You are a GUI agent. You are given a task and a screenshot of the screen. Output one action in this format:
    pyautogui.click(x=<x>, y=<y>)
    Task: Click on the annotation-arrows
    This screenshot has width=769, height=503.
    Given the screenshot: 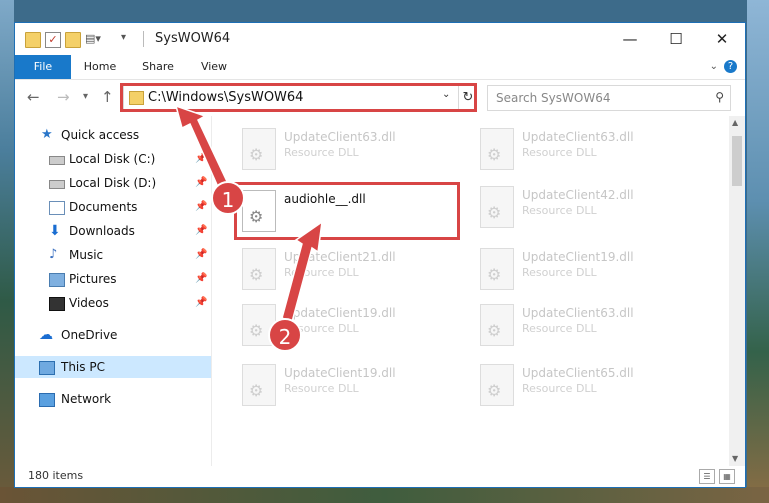 What is the action you would take?
    pyautogui.click(x=248, y=214)
    